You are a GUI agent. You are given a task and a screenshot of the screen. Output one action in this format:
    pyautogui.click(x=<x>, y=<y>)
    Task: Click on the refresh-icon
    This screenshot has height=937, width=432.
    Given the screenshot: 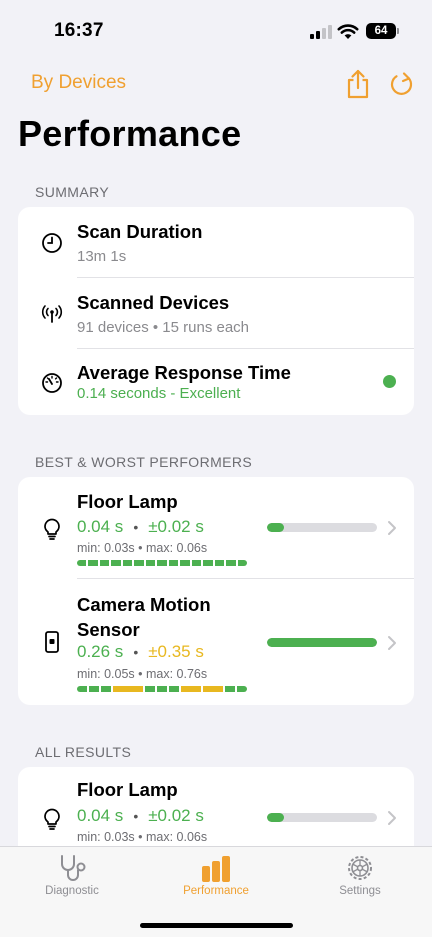 What is the action you would take?
    pyautogui.click(x=402, y=84)
    